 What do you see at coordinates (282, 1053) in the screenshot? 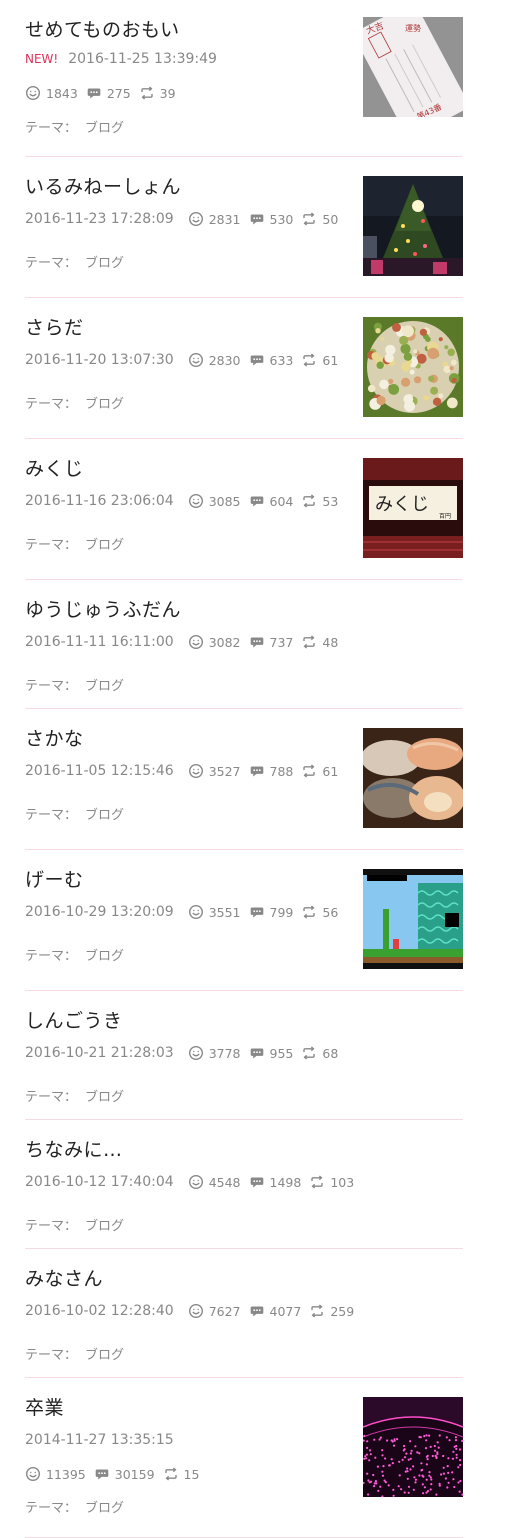
I see `comment-count: 955` at bounding box center [282, 1053].